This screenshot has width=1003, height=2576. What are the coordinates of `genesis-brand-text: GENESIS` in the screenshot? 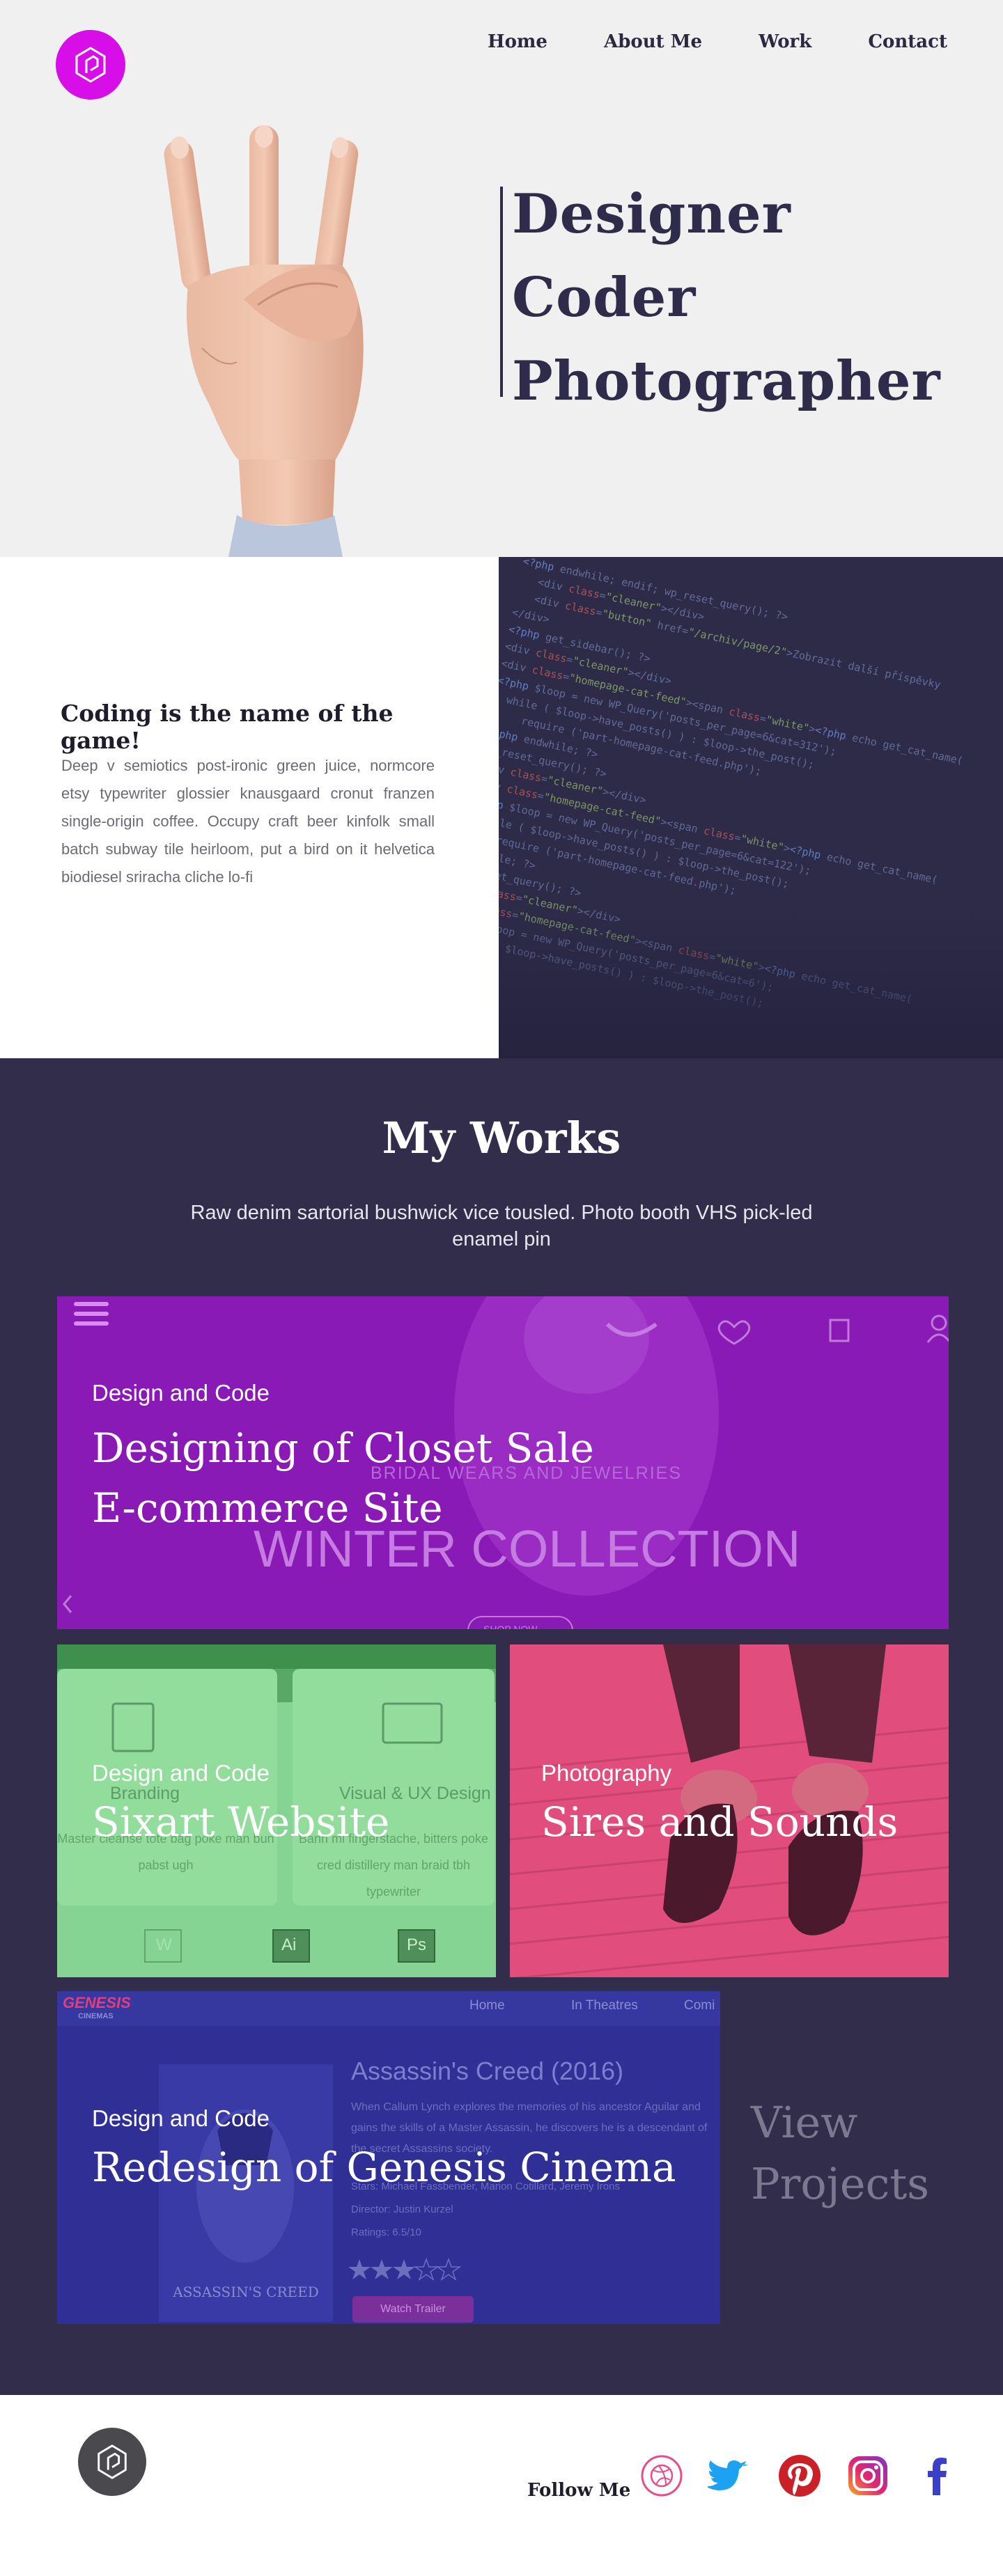 It's located at (97, 2002).